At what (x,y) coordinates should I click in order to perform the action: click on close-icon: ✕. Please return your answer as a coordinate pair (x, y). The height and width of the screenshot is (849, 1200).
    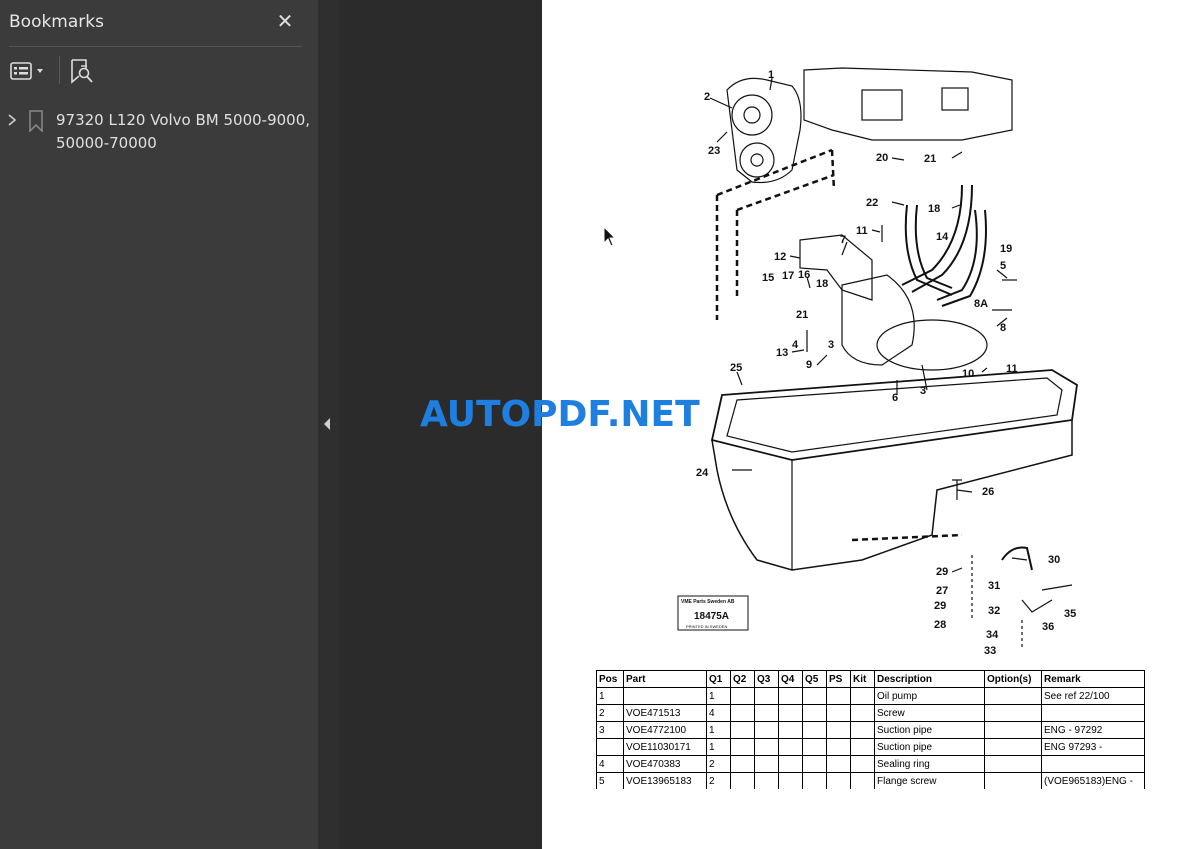
    Looking at the image, I should click on (285, 21).